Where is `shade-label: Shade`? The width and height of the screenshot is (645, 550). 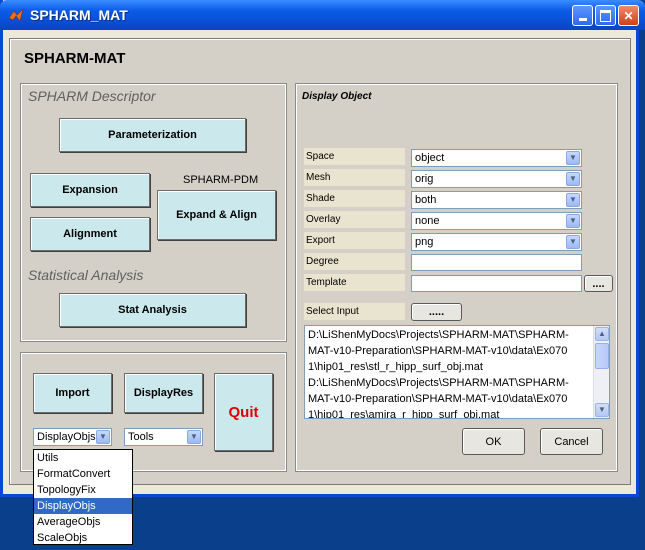 shade-label: Shade is located at coordinates (354, 198).